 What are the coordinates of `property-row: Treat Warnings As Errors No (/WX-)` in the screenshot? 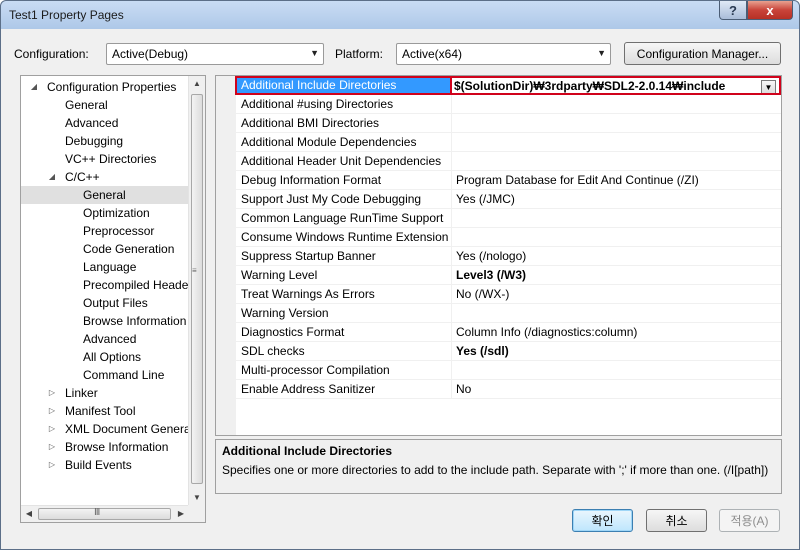 It's located at (508, 294).